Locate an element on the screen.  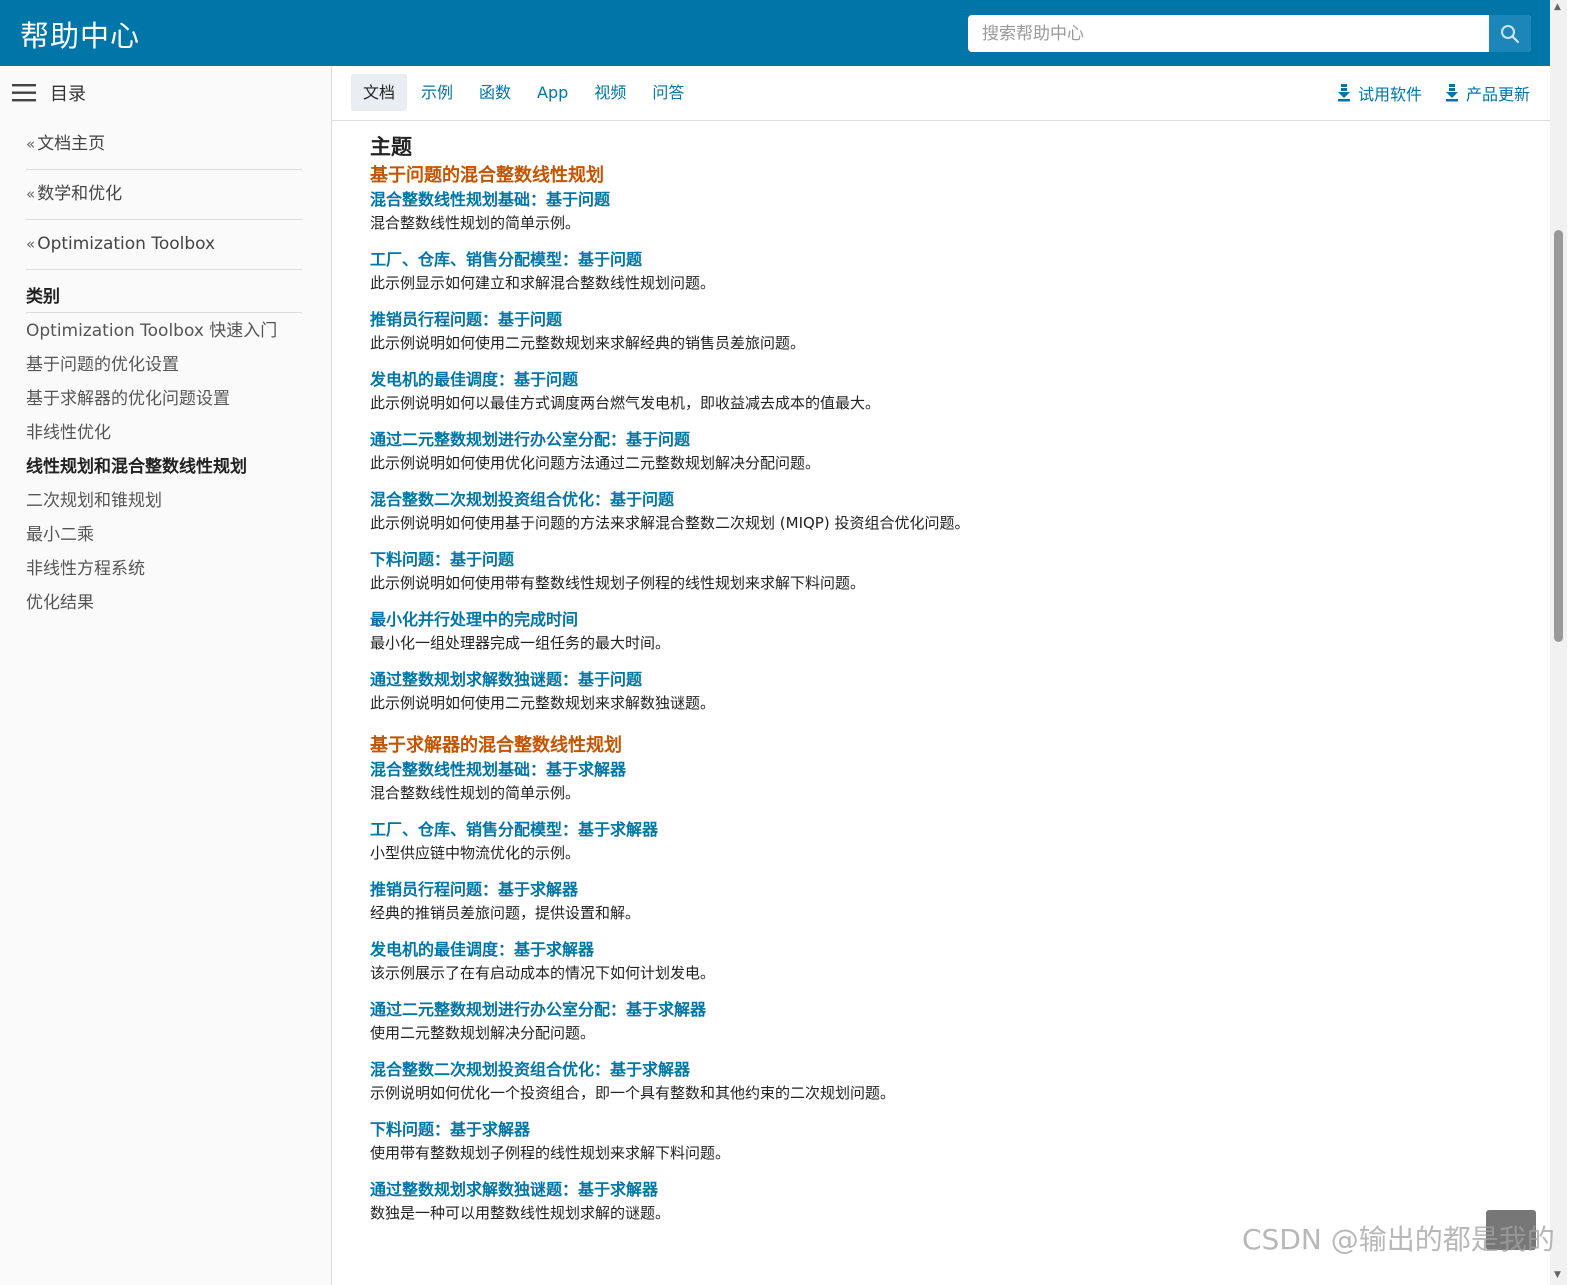
breadcrumb: «文档主页 «数学和优化 «Optimization Toolbox is located at coordinates (164, 195).